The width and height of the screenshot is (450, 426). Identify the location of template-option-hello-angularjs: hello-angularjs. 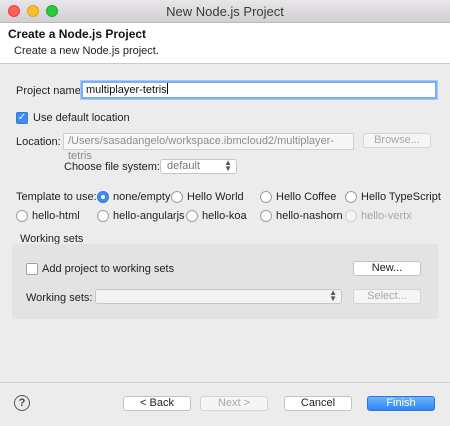
(149, 216).